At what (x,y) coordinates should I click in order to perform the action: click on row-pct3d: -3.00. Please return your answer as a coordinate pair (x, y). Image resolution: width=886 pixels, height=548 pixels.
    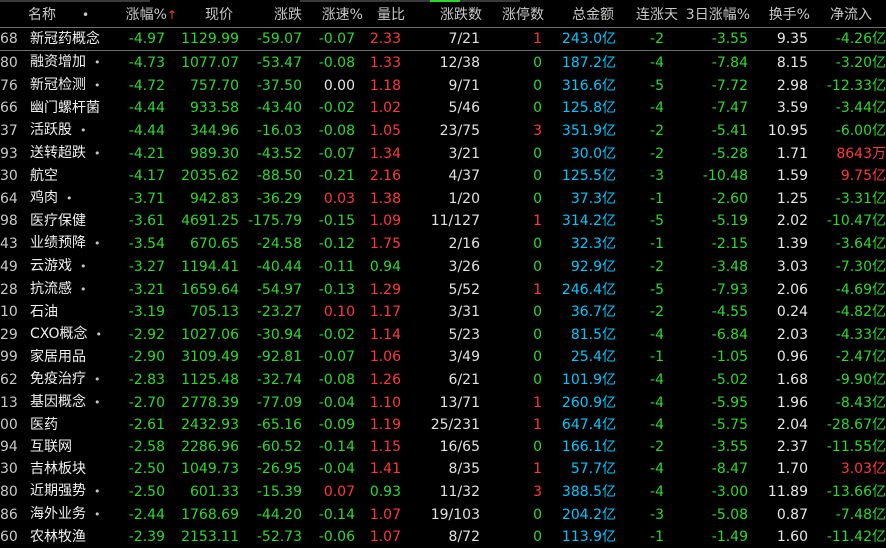
    Looking at the image, I should click on (729, 491).